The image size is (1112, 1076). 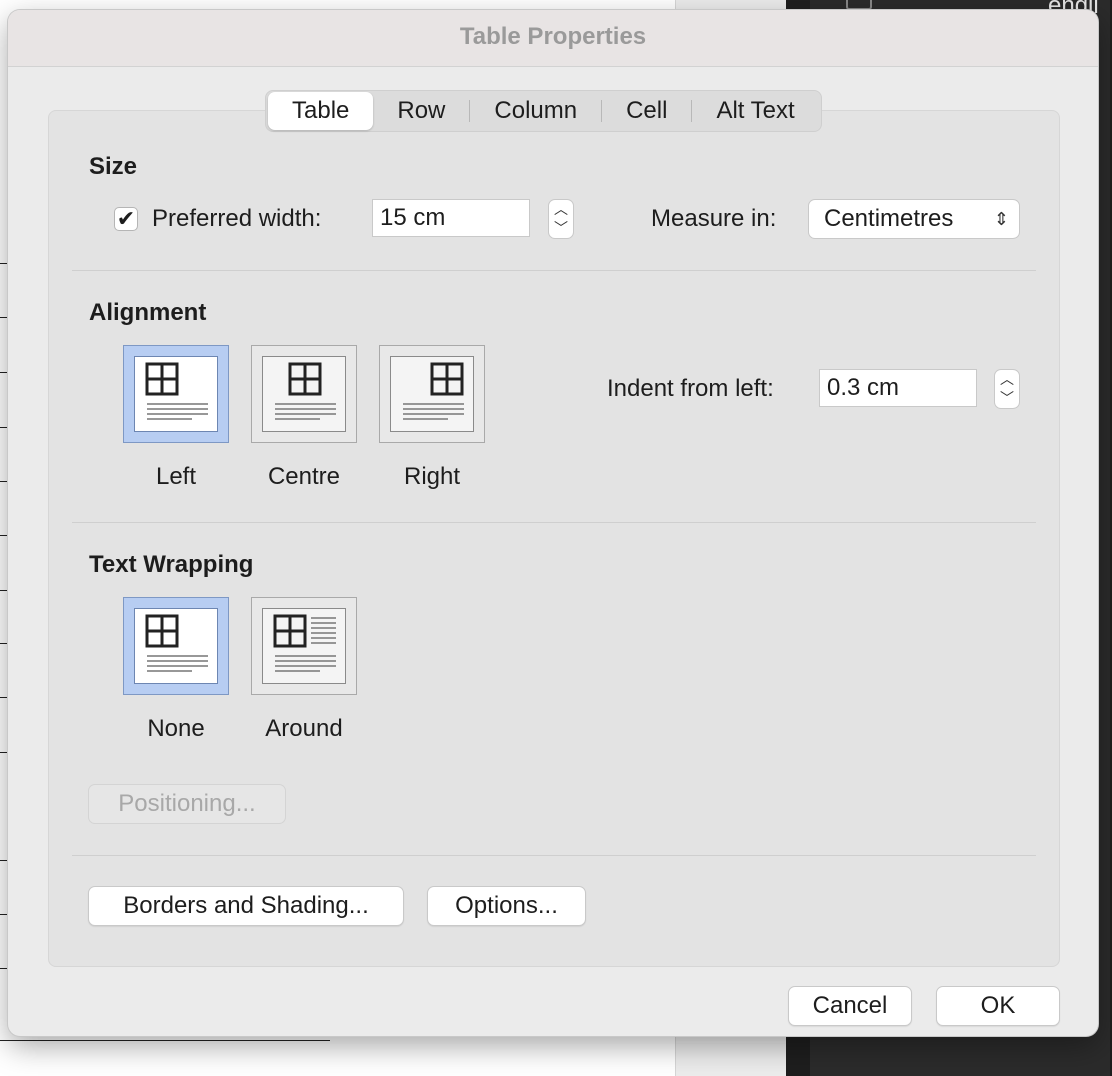 I want to click on align-right-label: Right, so click(x=432, y=476).